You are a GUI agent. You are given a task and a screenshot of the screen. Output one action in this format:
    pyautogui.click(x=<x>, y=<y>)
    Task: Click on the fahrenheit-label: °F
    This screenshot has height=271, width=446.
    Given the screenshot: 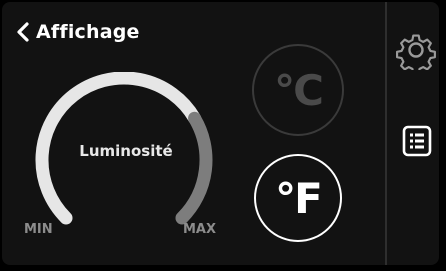 What is the action you would take?
    pyautogui.click(x=299, y=198)
    